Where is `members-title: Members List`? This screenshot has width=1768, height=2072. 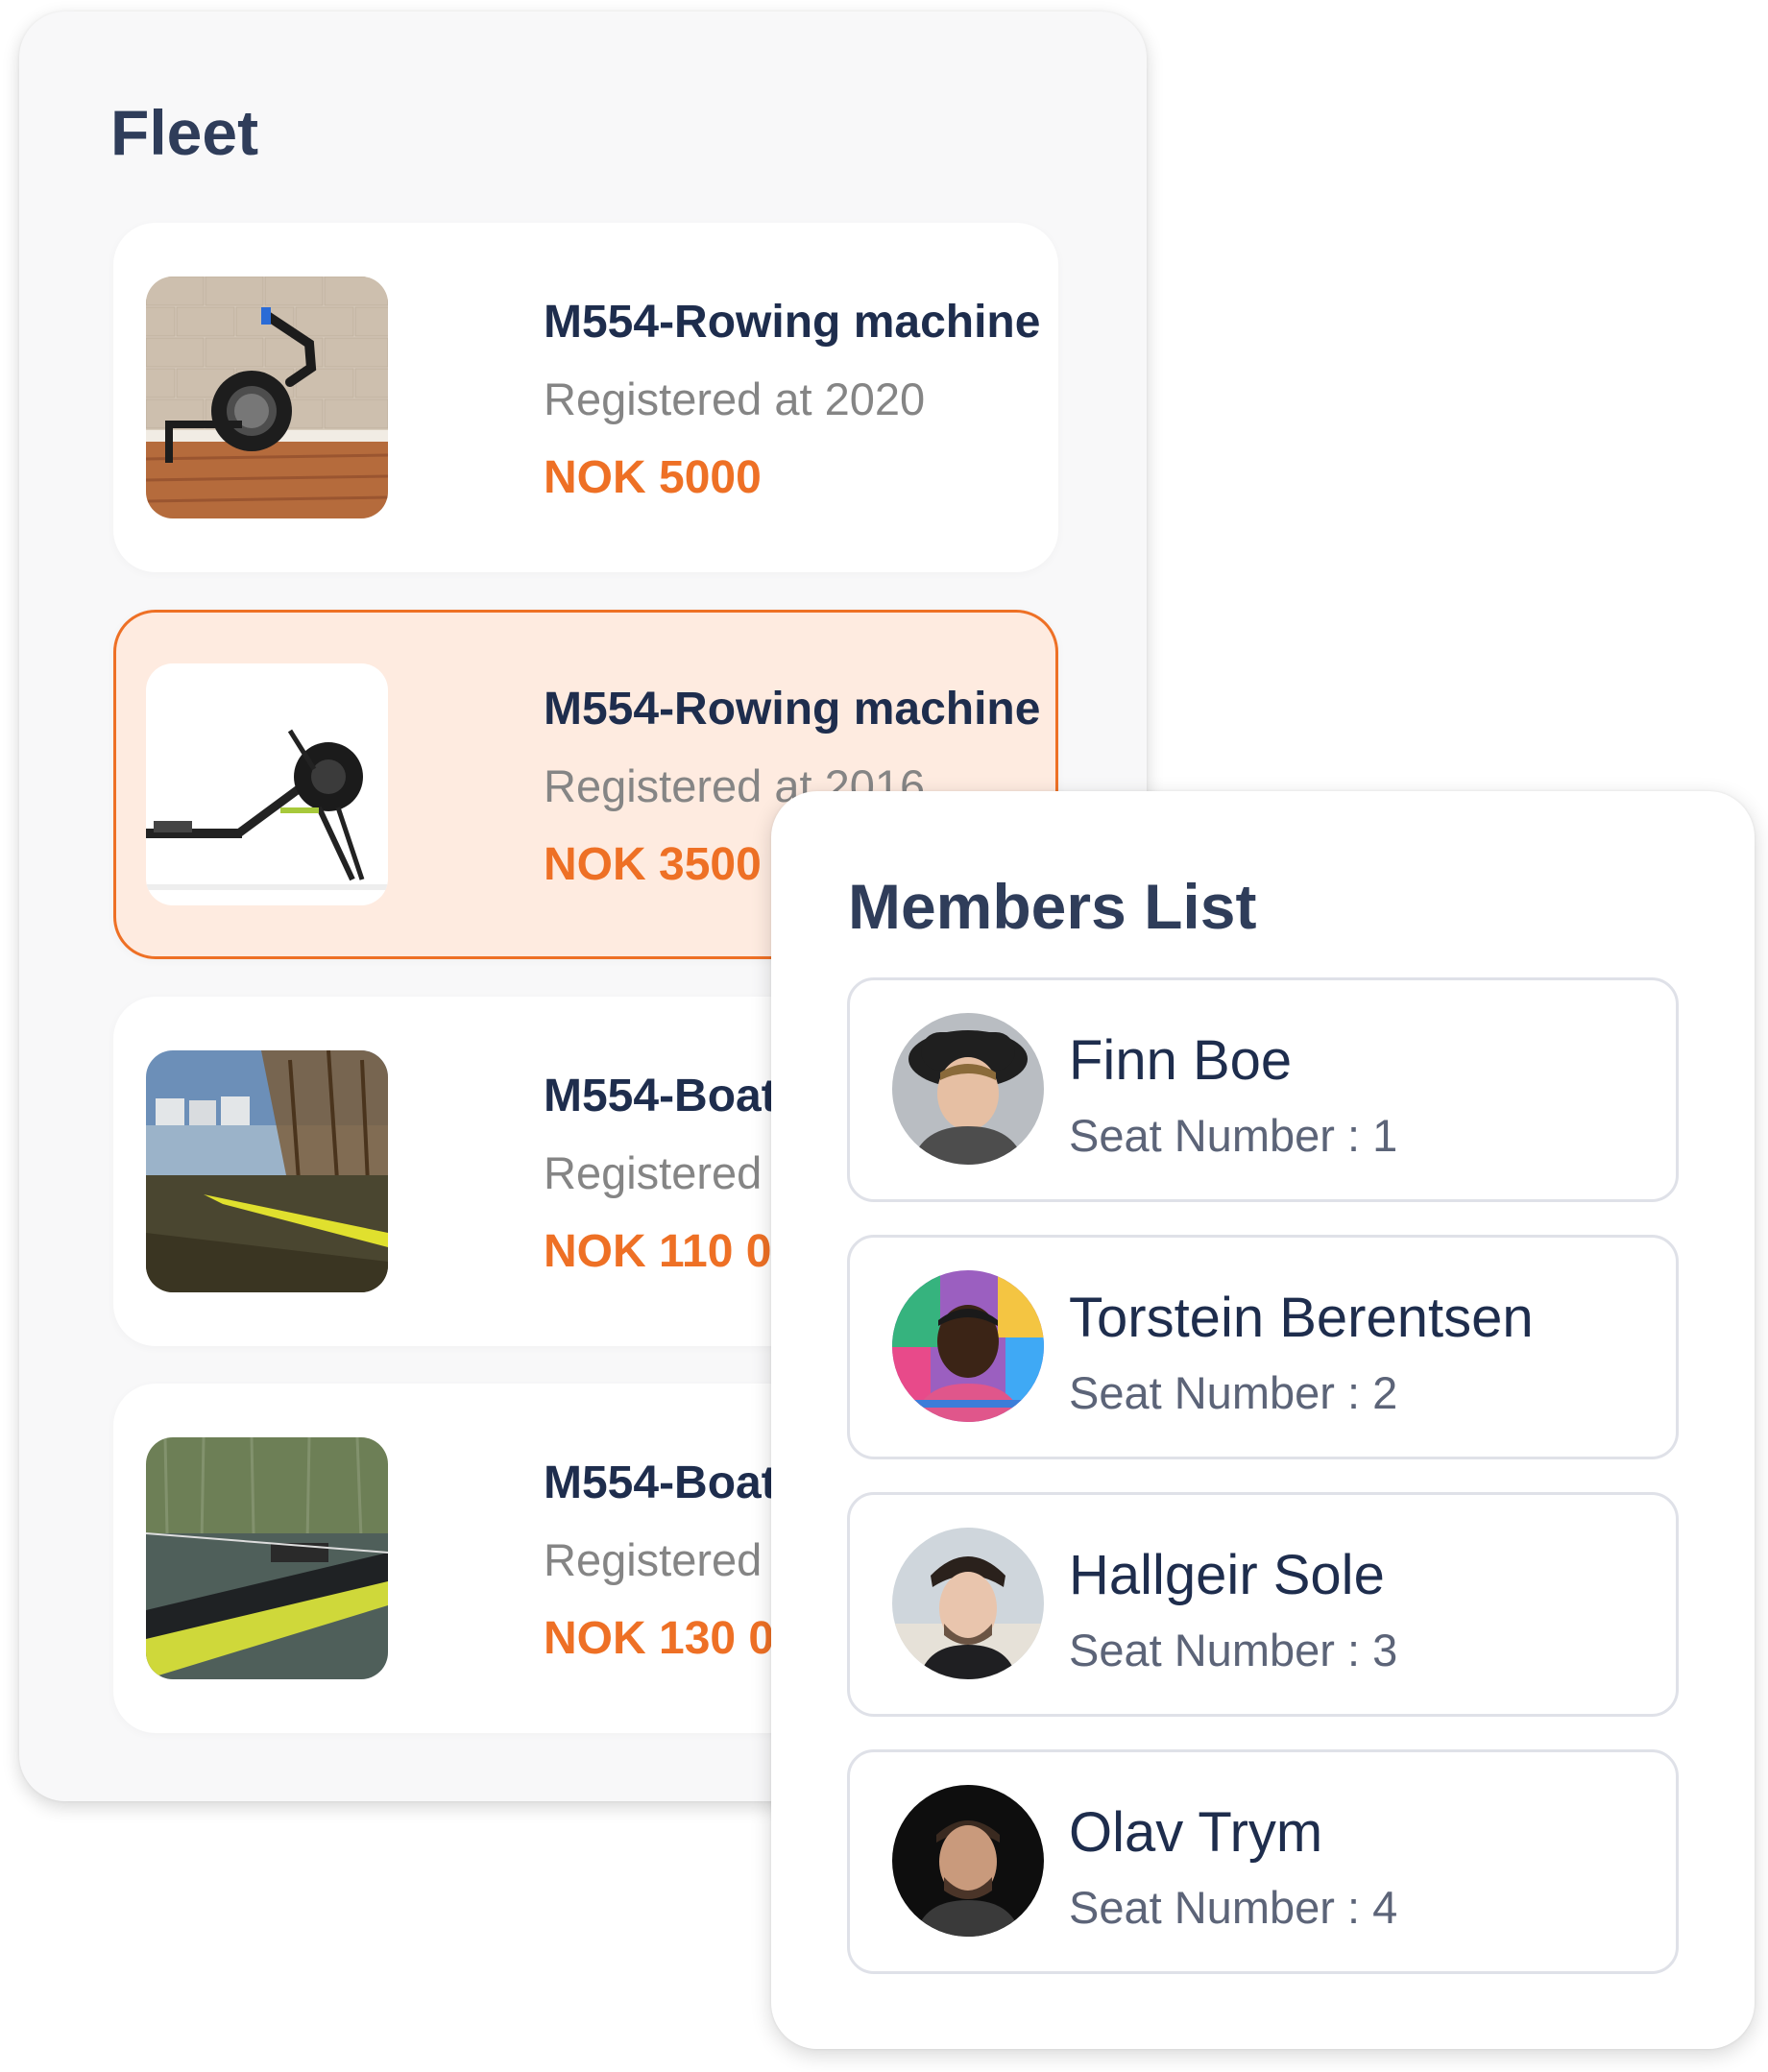 members-title: Members List is located at coordinates (1053, 906).